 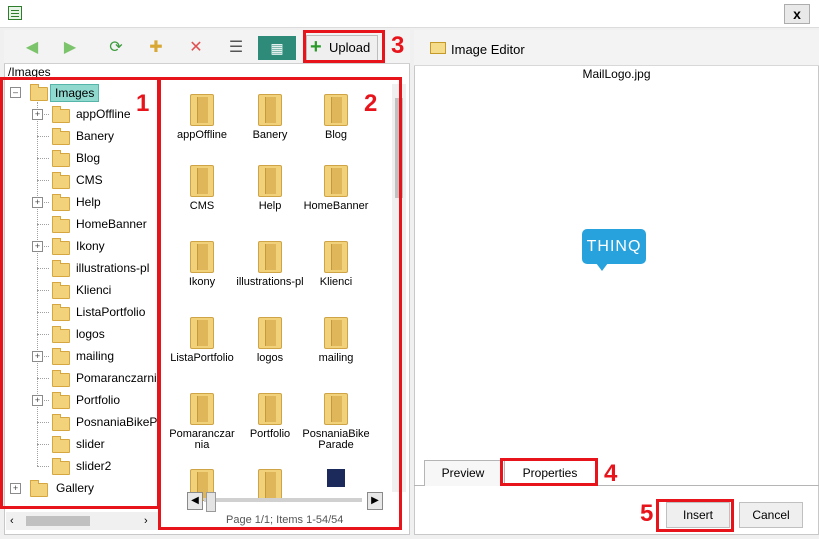 What do you see at coordinates (616, 74) in the screenshot?
I see `file-name: MailLogo.jpg` at bounding box center [616, 74].